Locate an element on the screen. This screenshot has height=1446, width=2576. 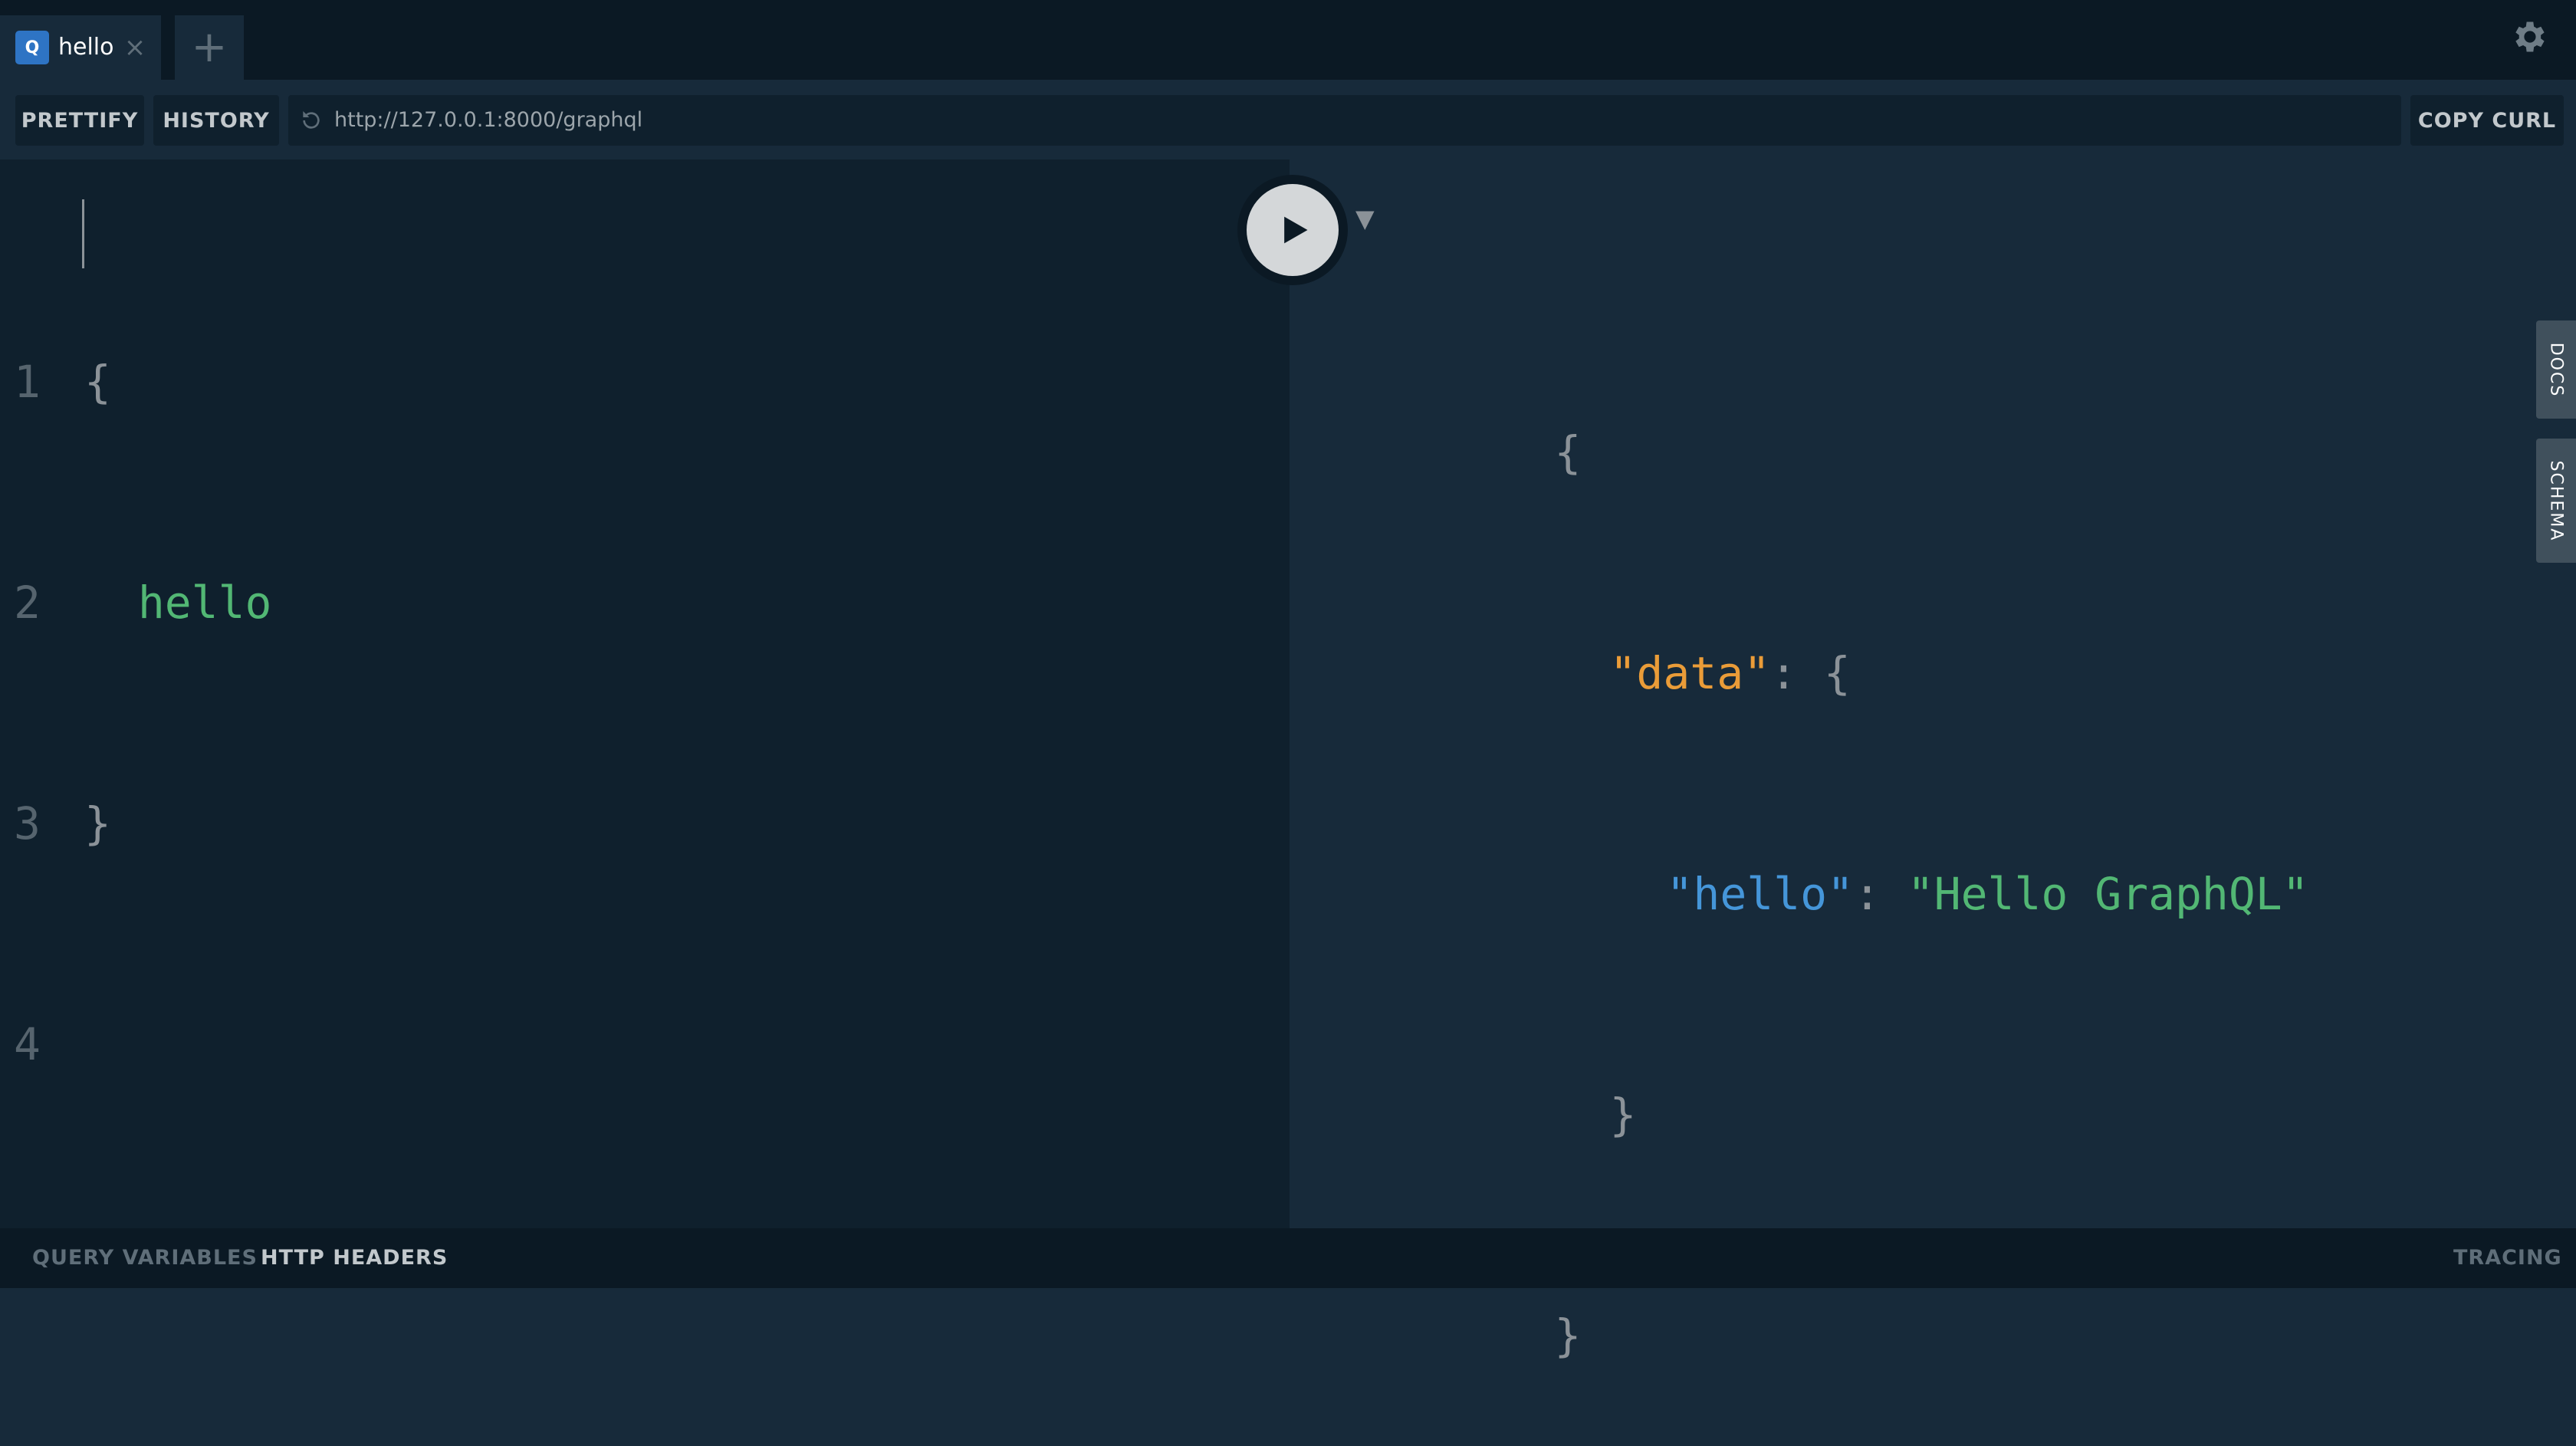
code-line: } is located at coordinates (98, 824).